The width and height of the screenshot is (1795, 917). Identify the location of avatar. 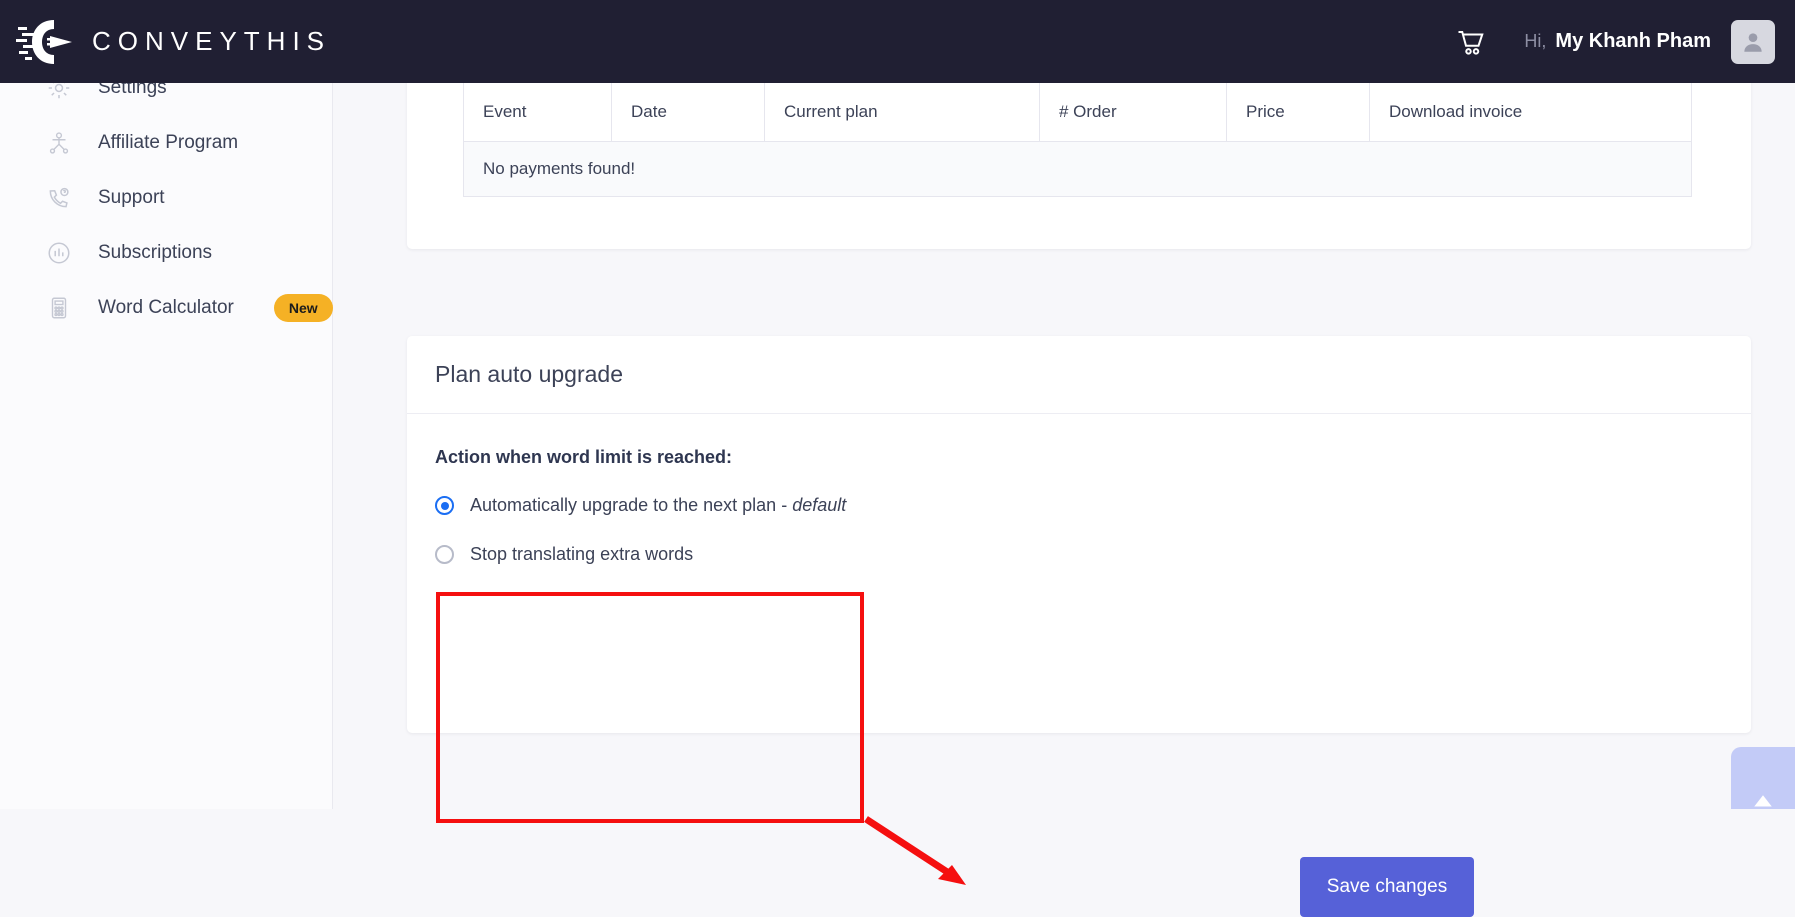
(1753, 42).